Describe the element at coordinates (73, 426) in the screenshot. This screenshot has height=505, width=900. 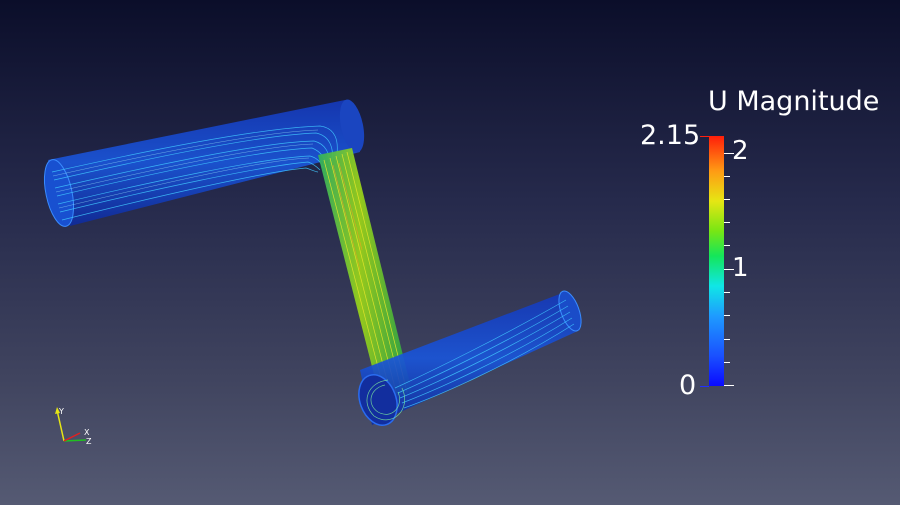
I see `orientation-axes: Y X Z` at that location.